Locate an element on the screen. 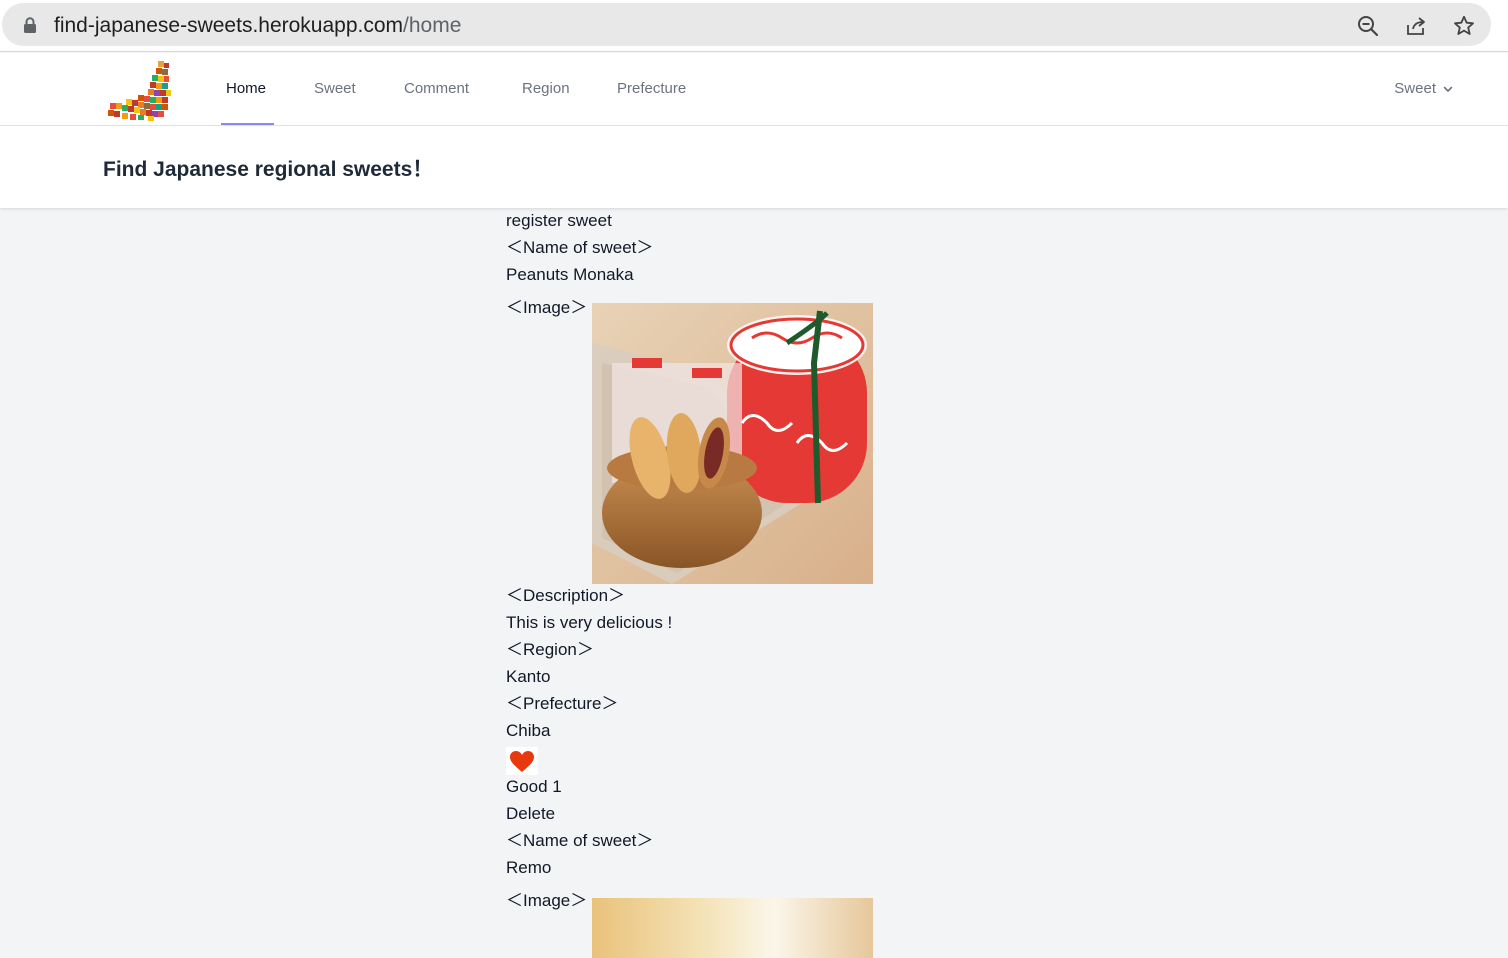  sweet-description: This is very delicious ! is located at coordinates (589, 622).